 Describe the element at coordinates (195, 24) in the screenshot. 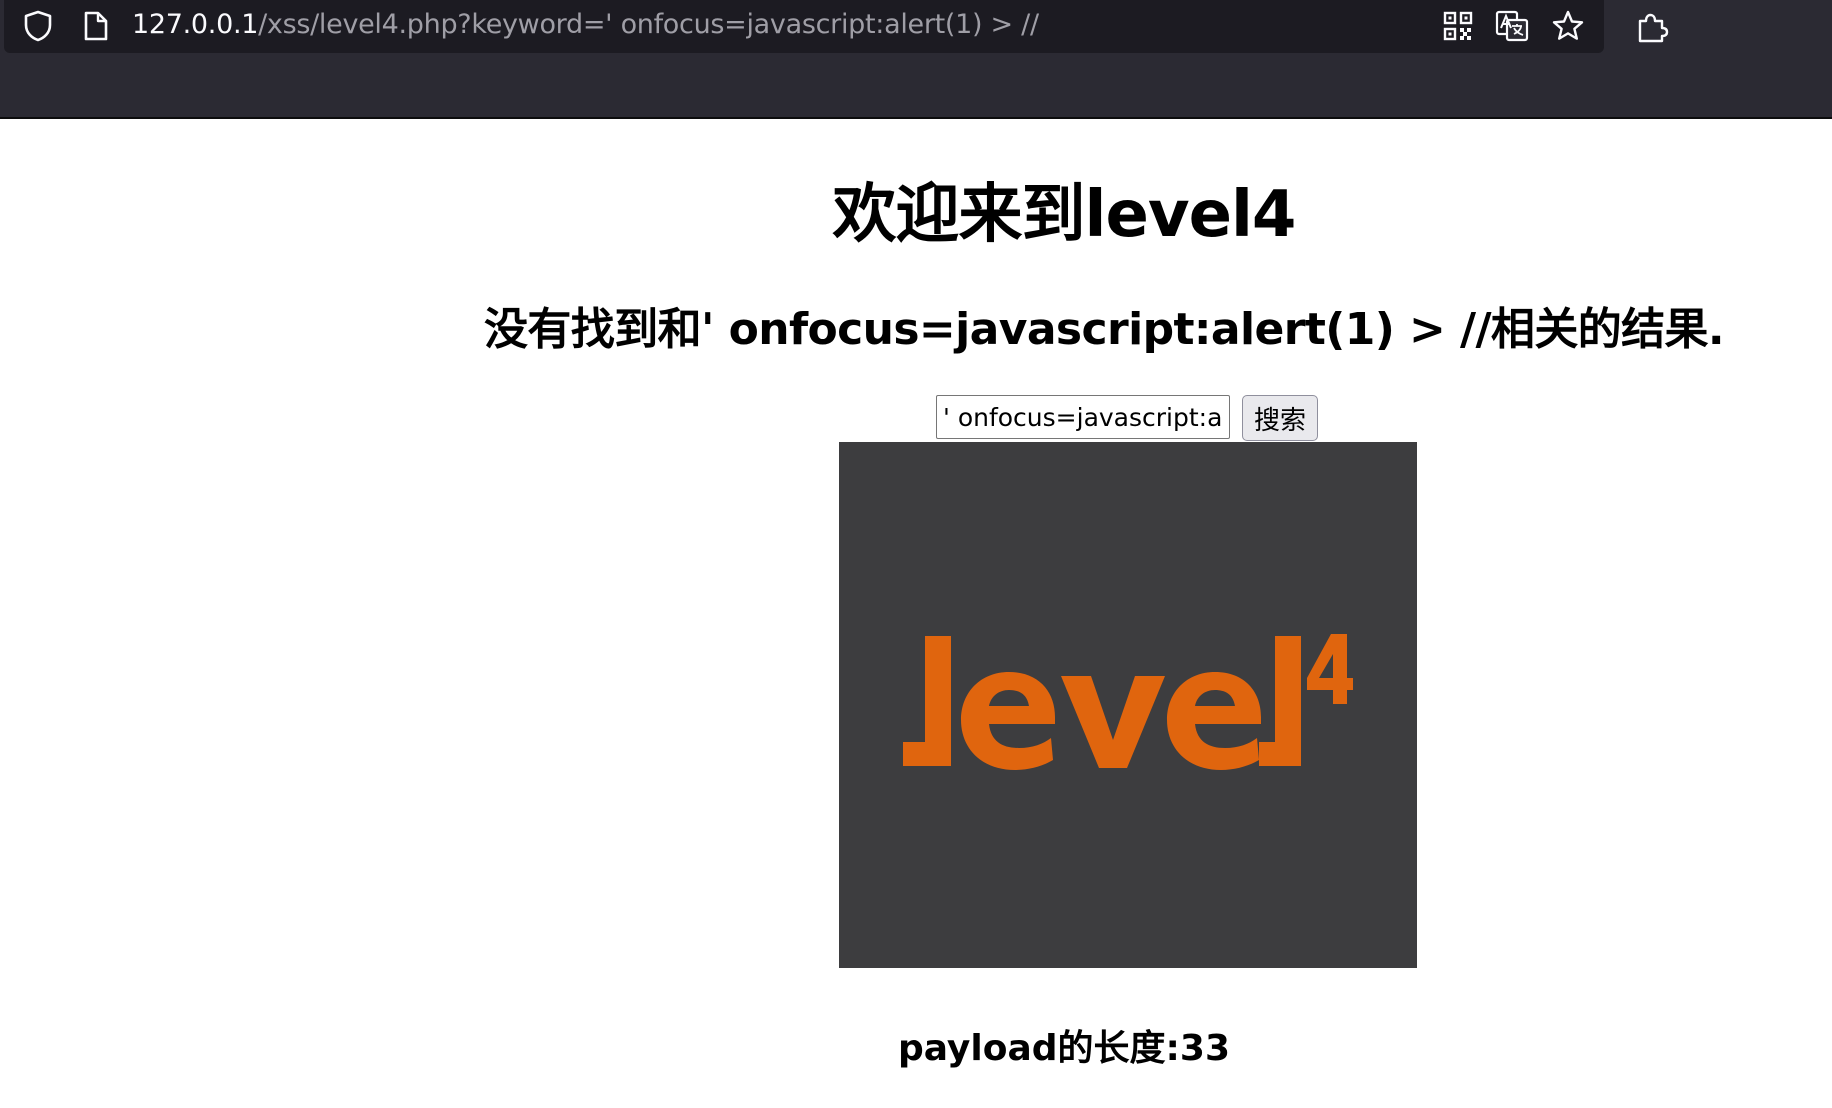

I see `url-host: 127.0.0.1` at that location.